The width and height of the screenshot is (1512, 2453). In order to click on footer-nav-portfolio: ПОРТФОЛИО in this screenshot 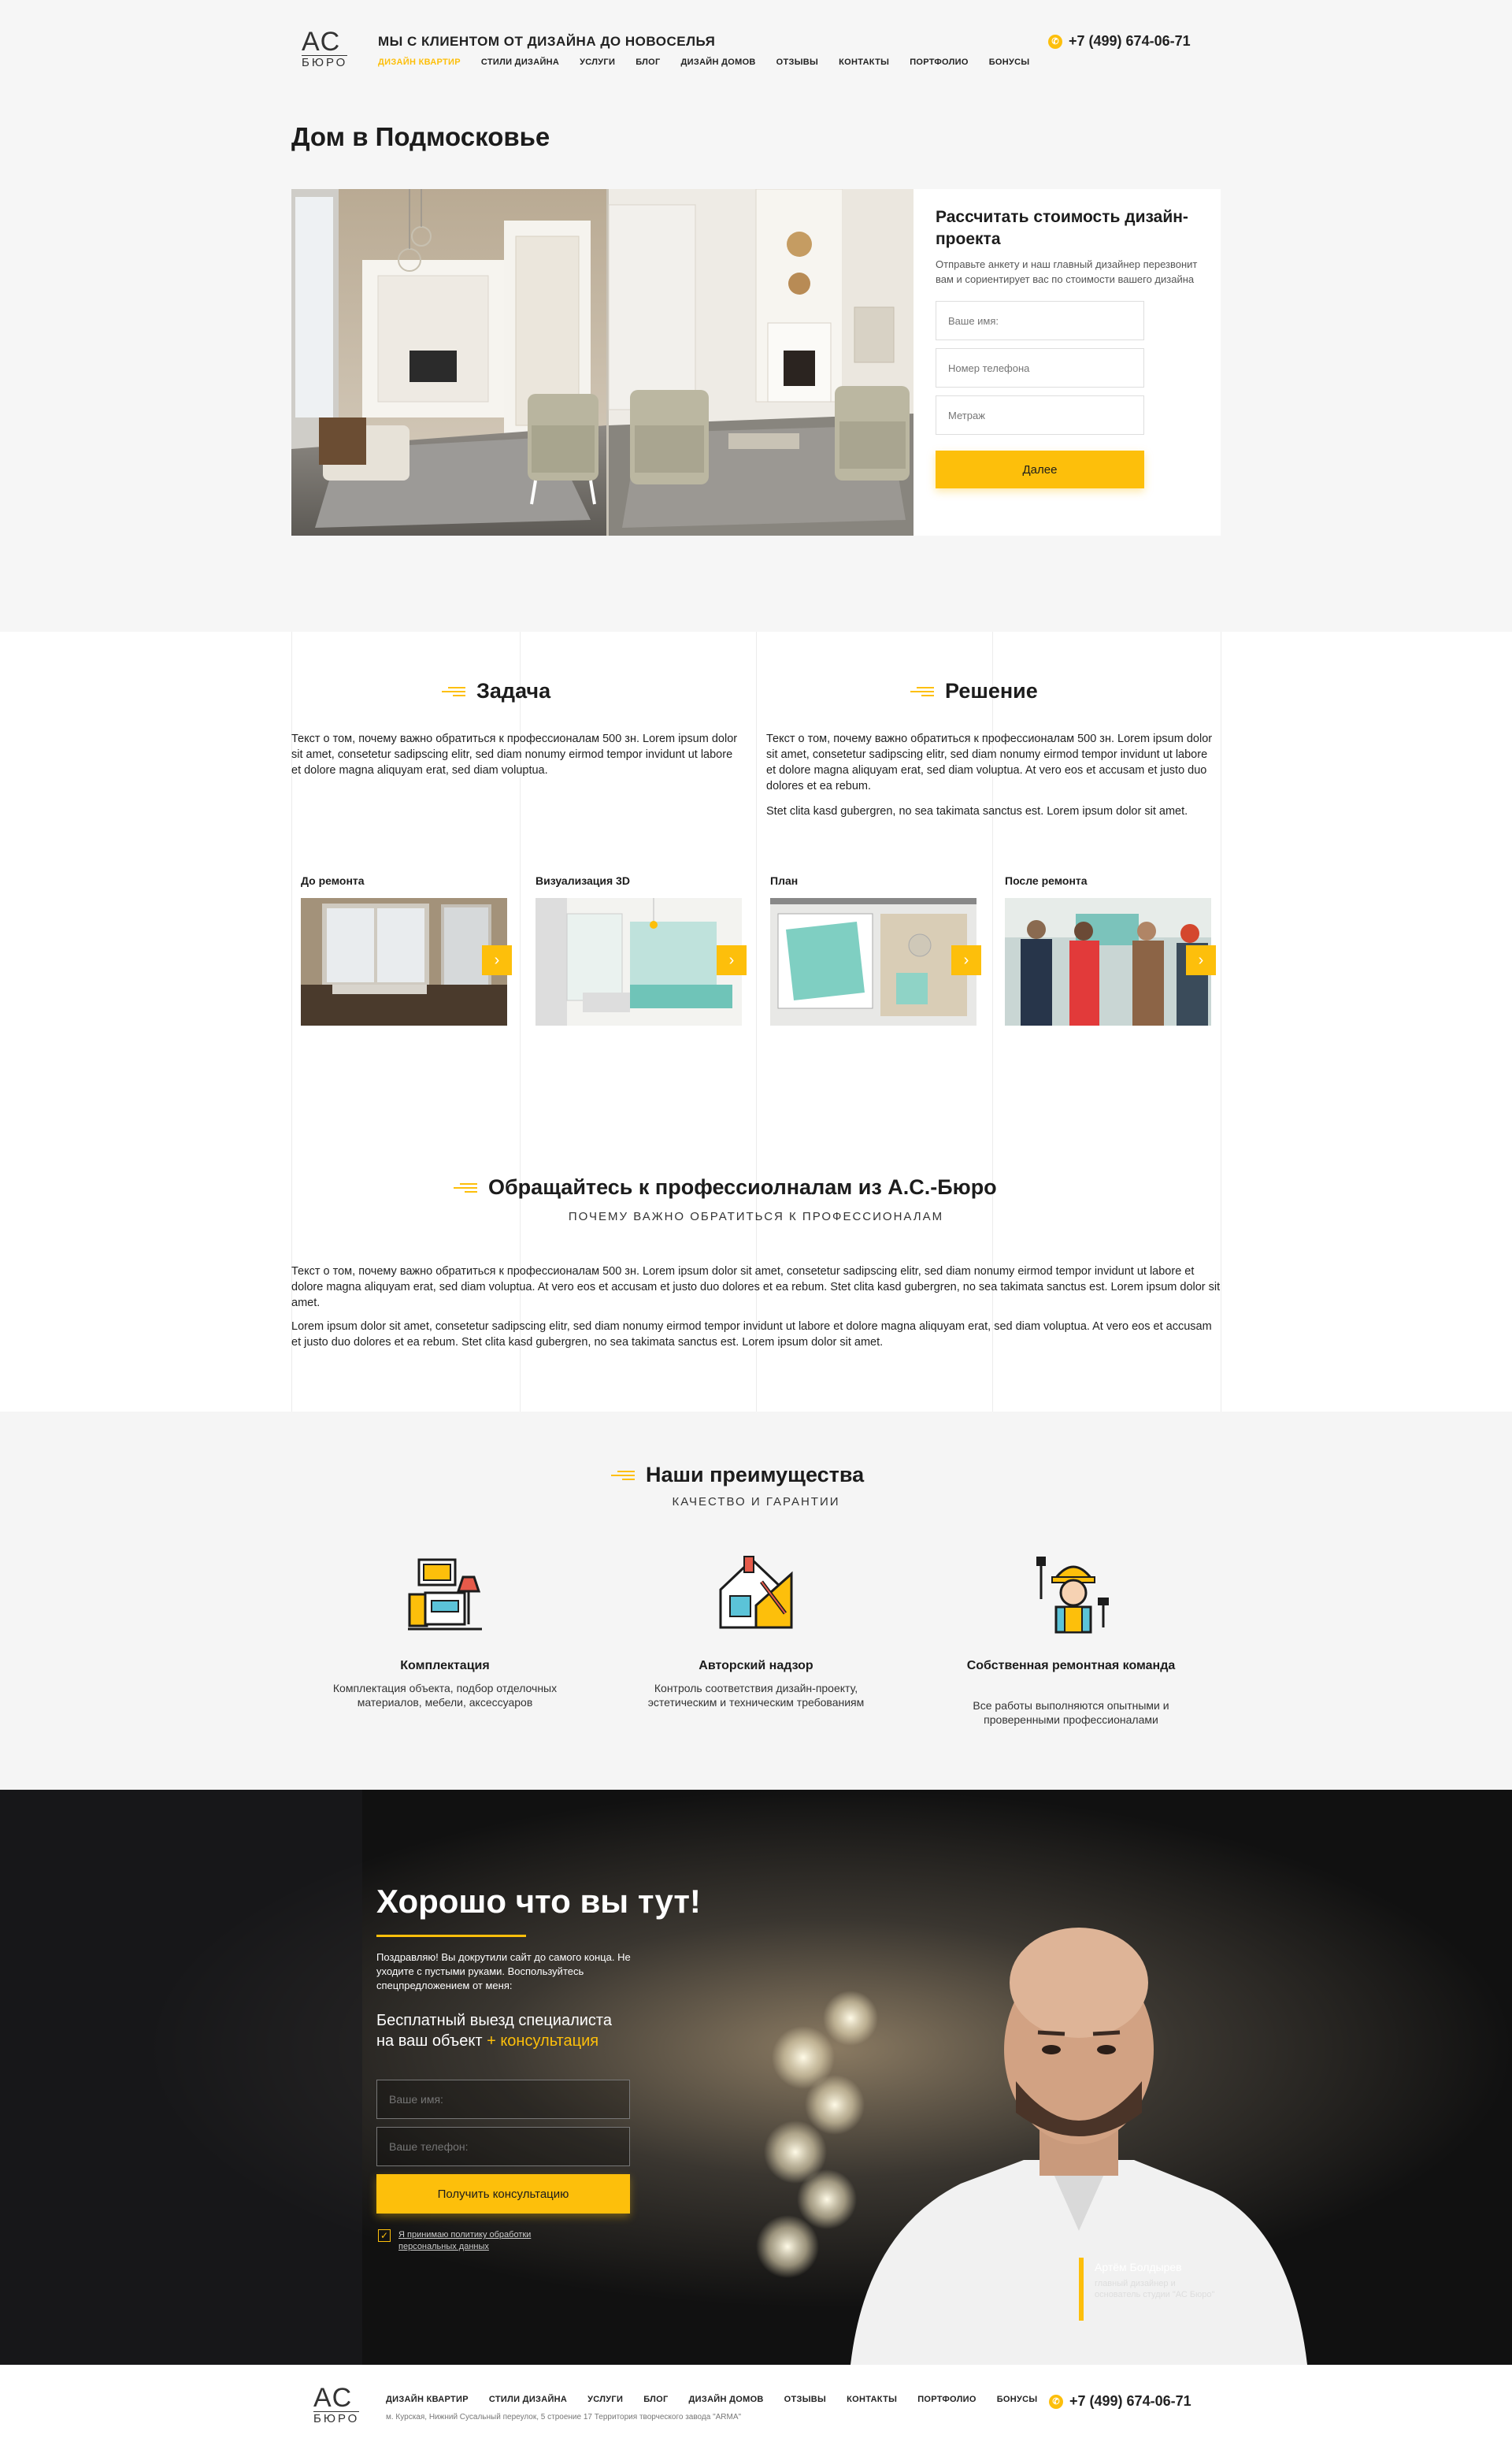, I will do `click(946, 2399)`.